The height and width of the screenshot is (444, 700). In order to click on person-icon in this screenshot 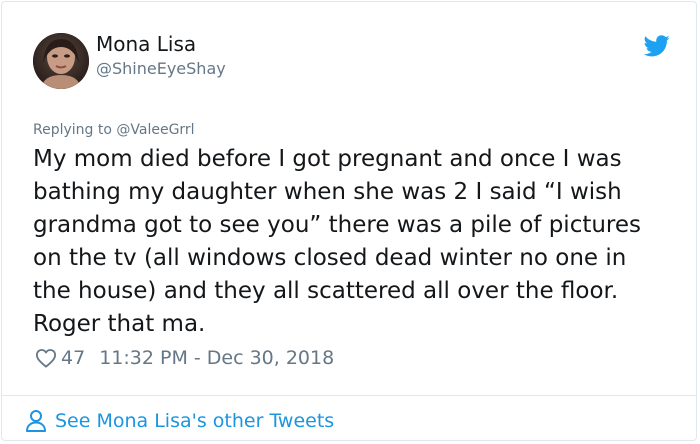, I will do `click(36, 421)`.